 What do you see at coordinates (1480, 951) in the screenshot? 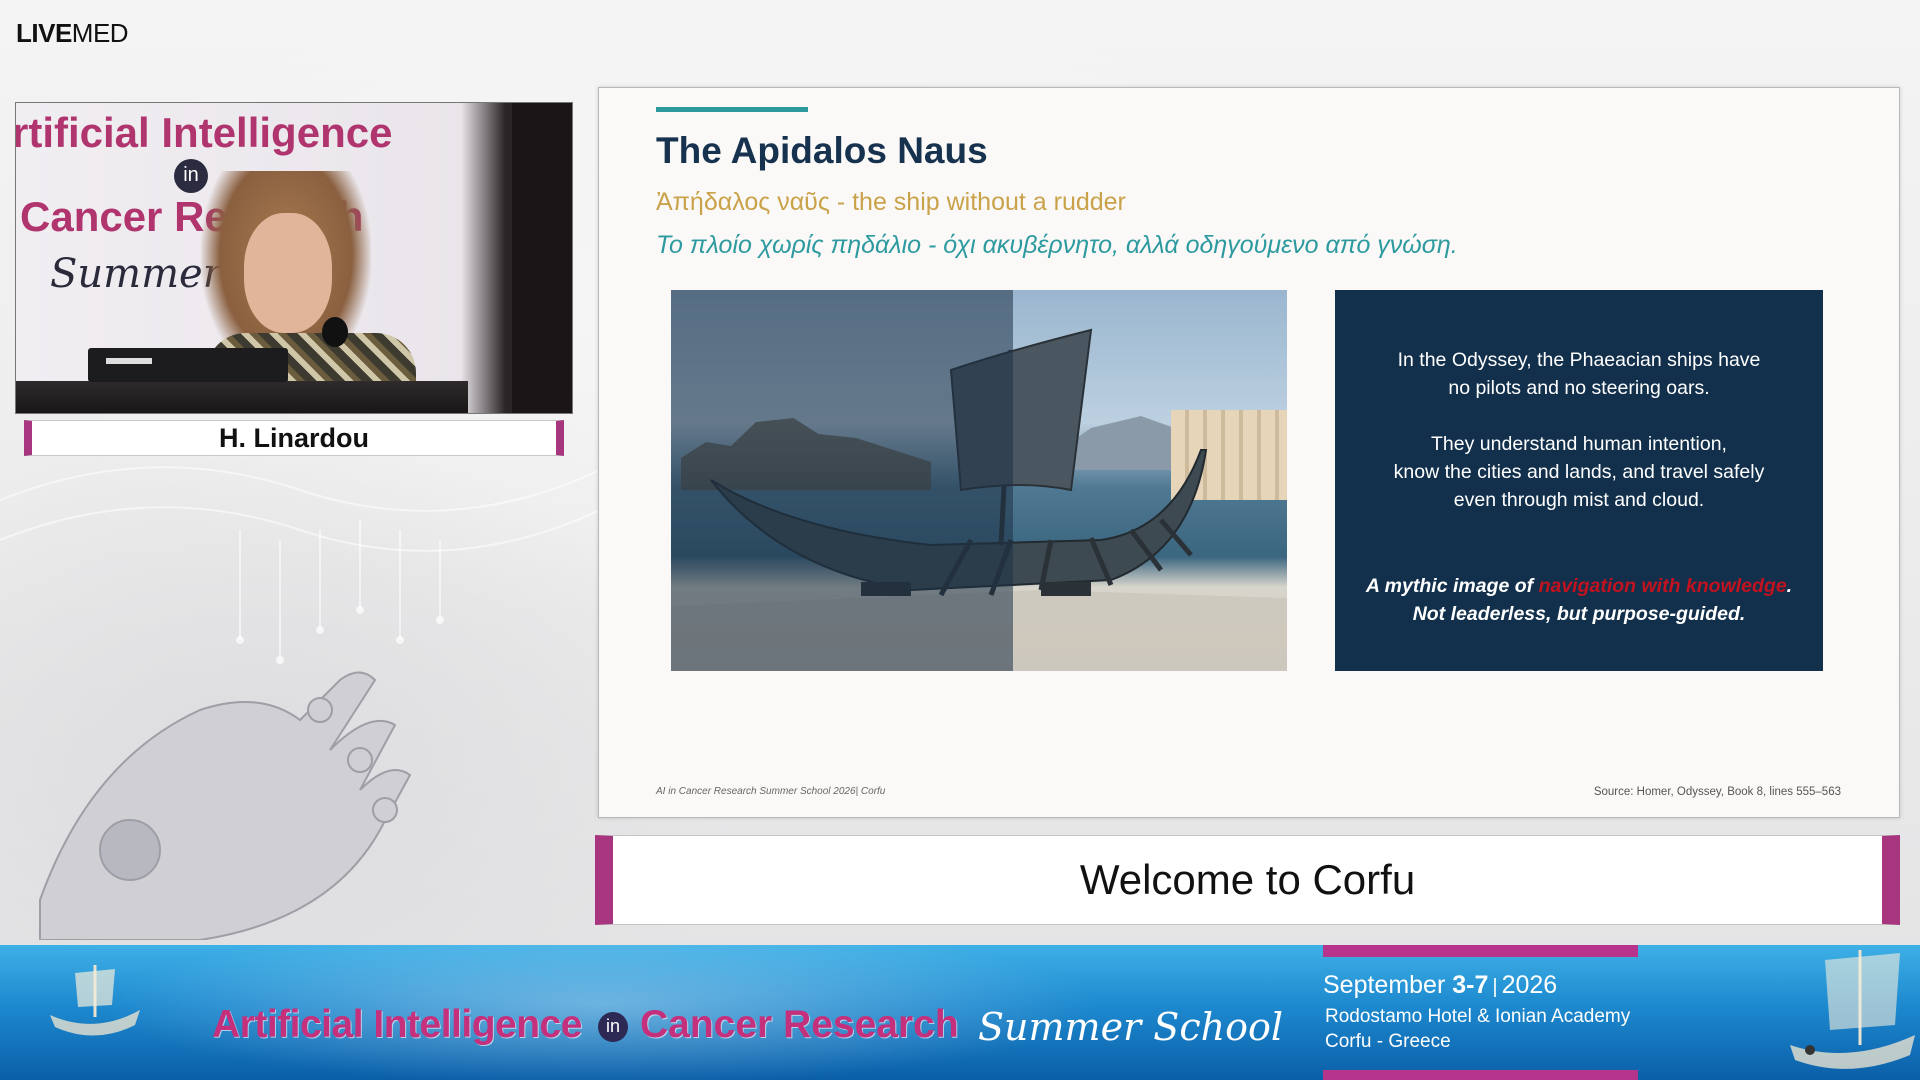
I see `banner-accent-top` at bounding box center [1480, 951].